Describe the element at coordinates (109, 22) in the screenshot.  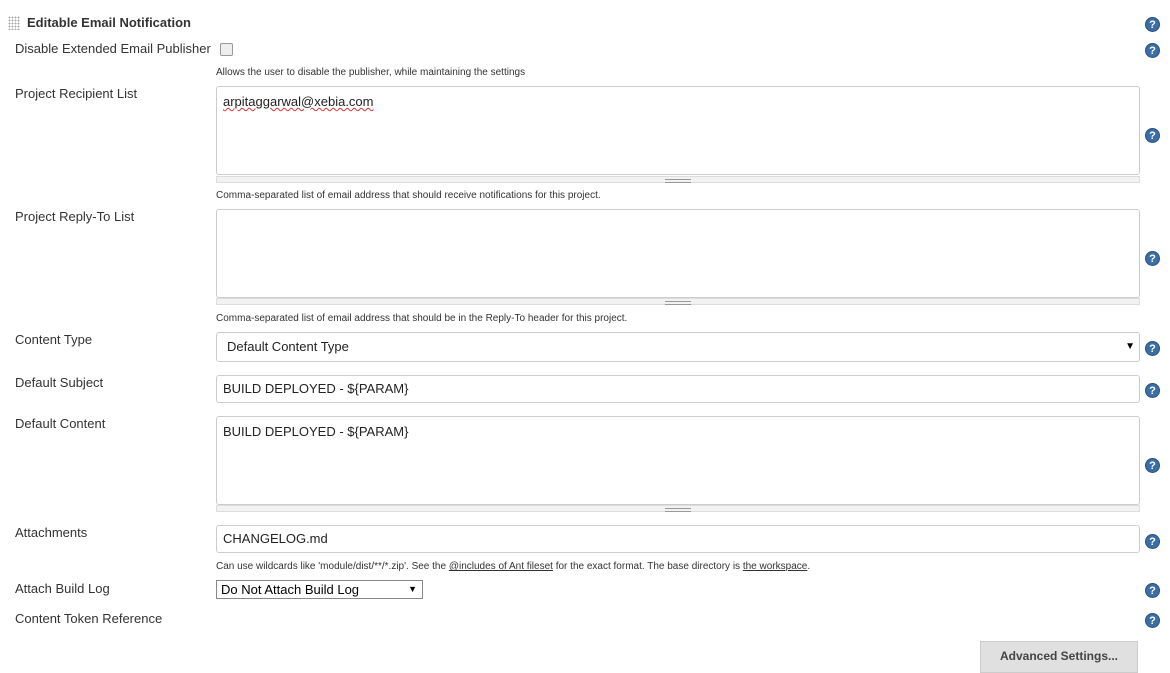
I see `section-title: Editable Email Notification` at that location.